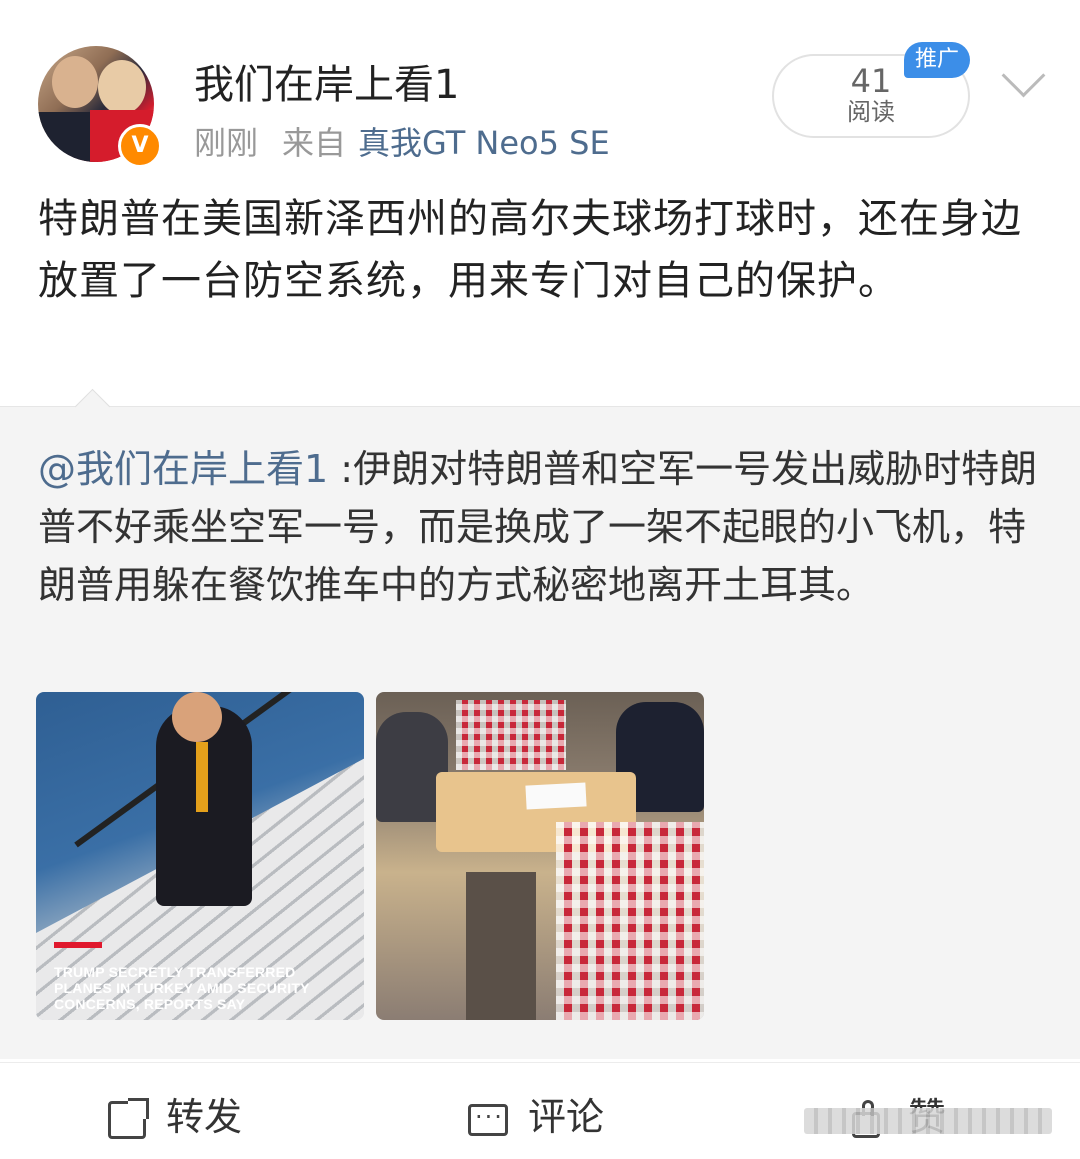 The height and width of the screenshot is (1159, 1080). Describe the element at coordinates (226, 143) in the screenshot. I see `post-time: 刚刚` at that location.